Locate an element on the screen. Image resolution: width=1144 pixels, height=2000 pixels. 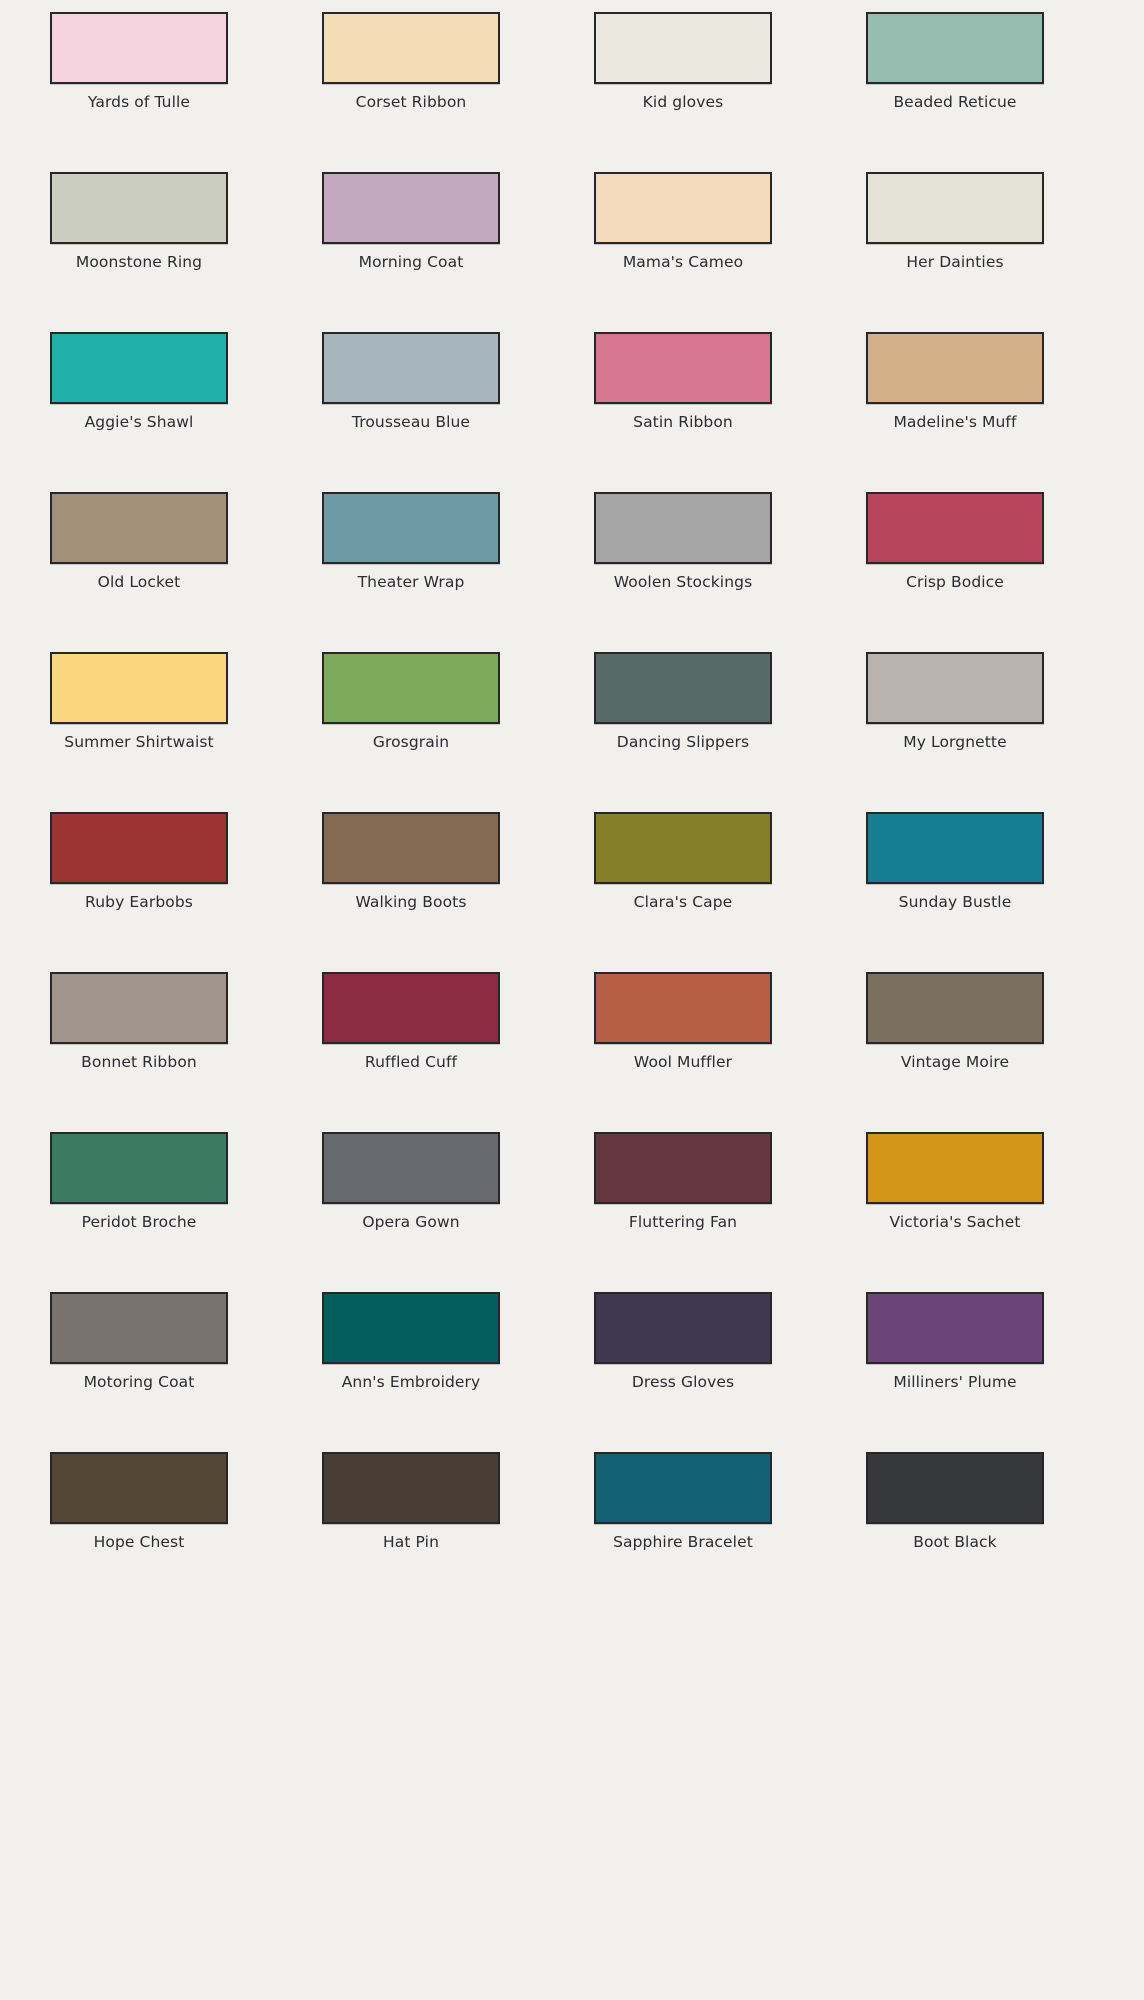
color-swatch-cell: Ruffled Cuff is located at coordinates (411, 1028).